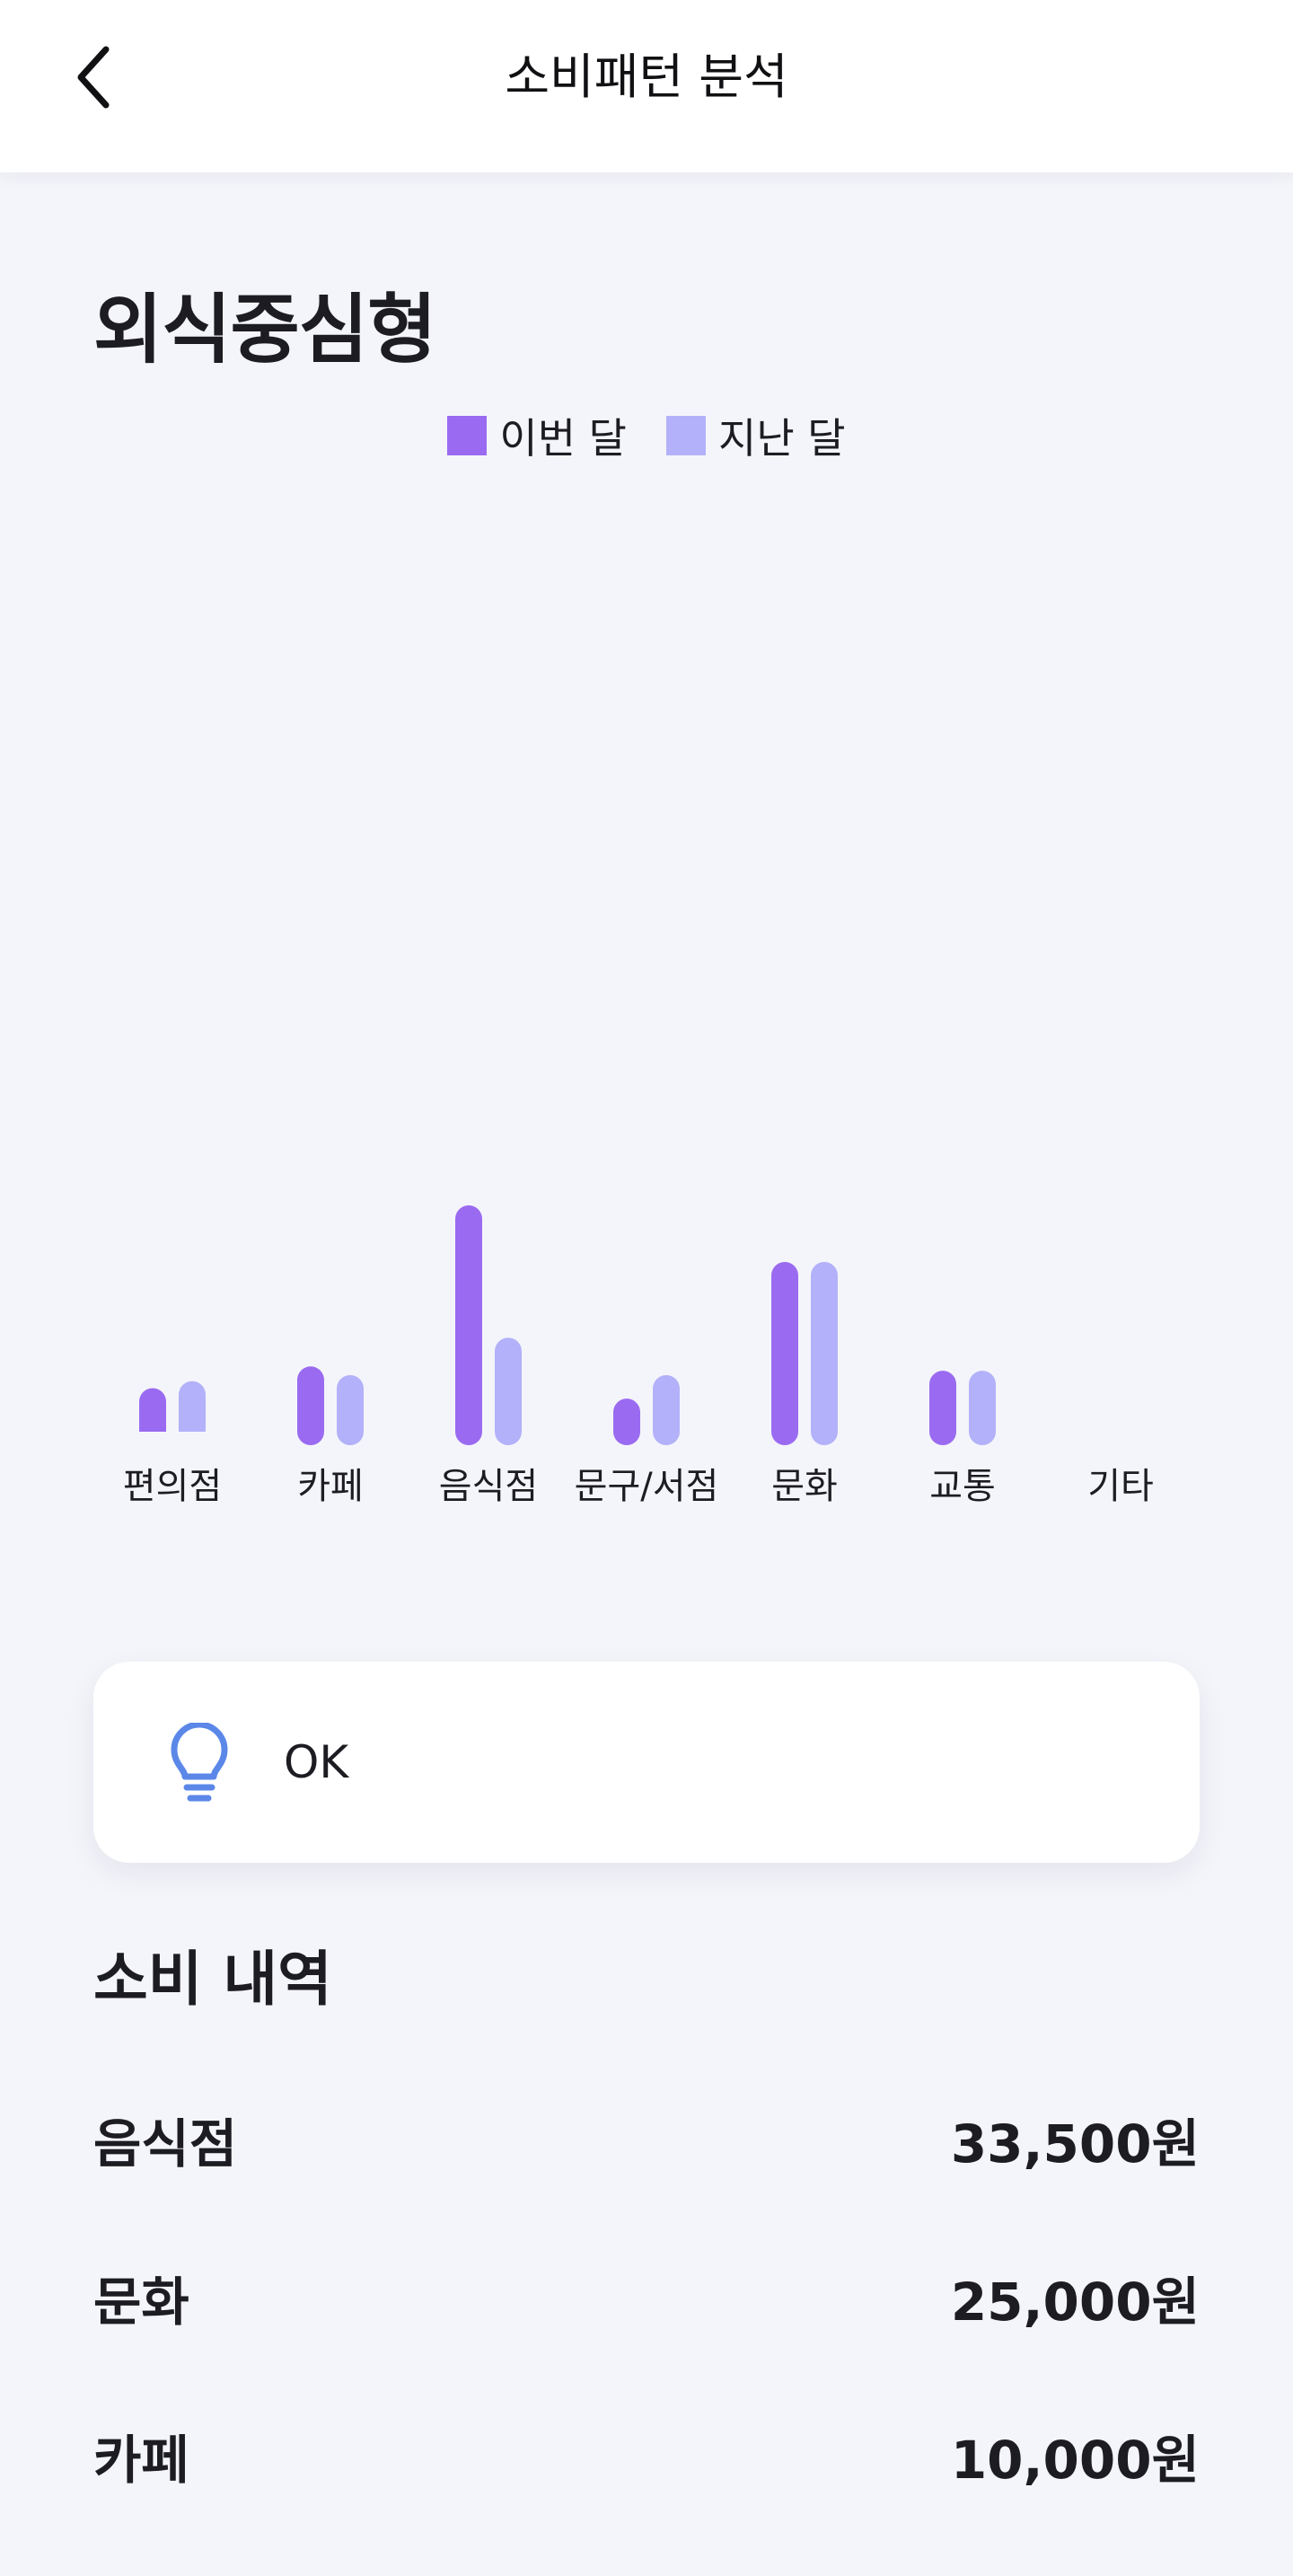  I want to click on spending-category: 문화, so click(141, 2302).